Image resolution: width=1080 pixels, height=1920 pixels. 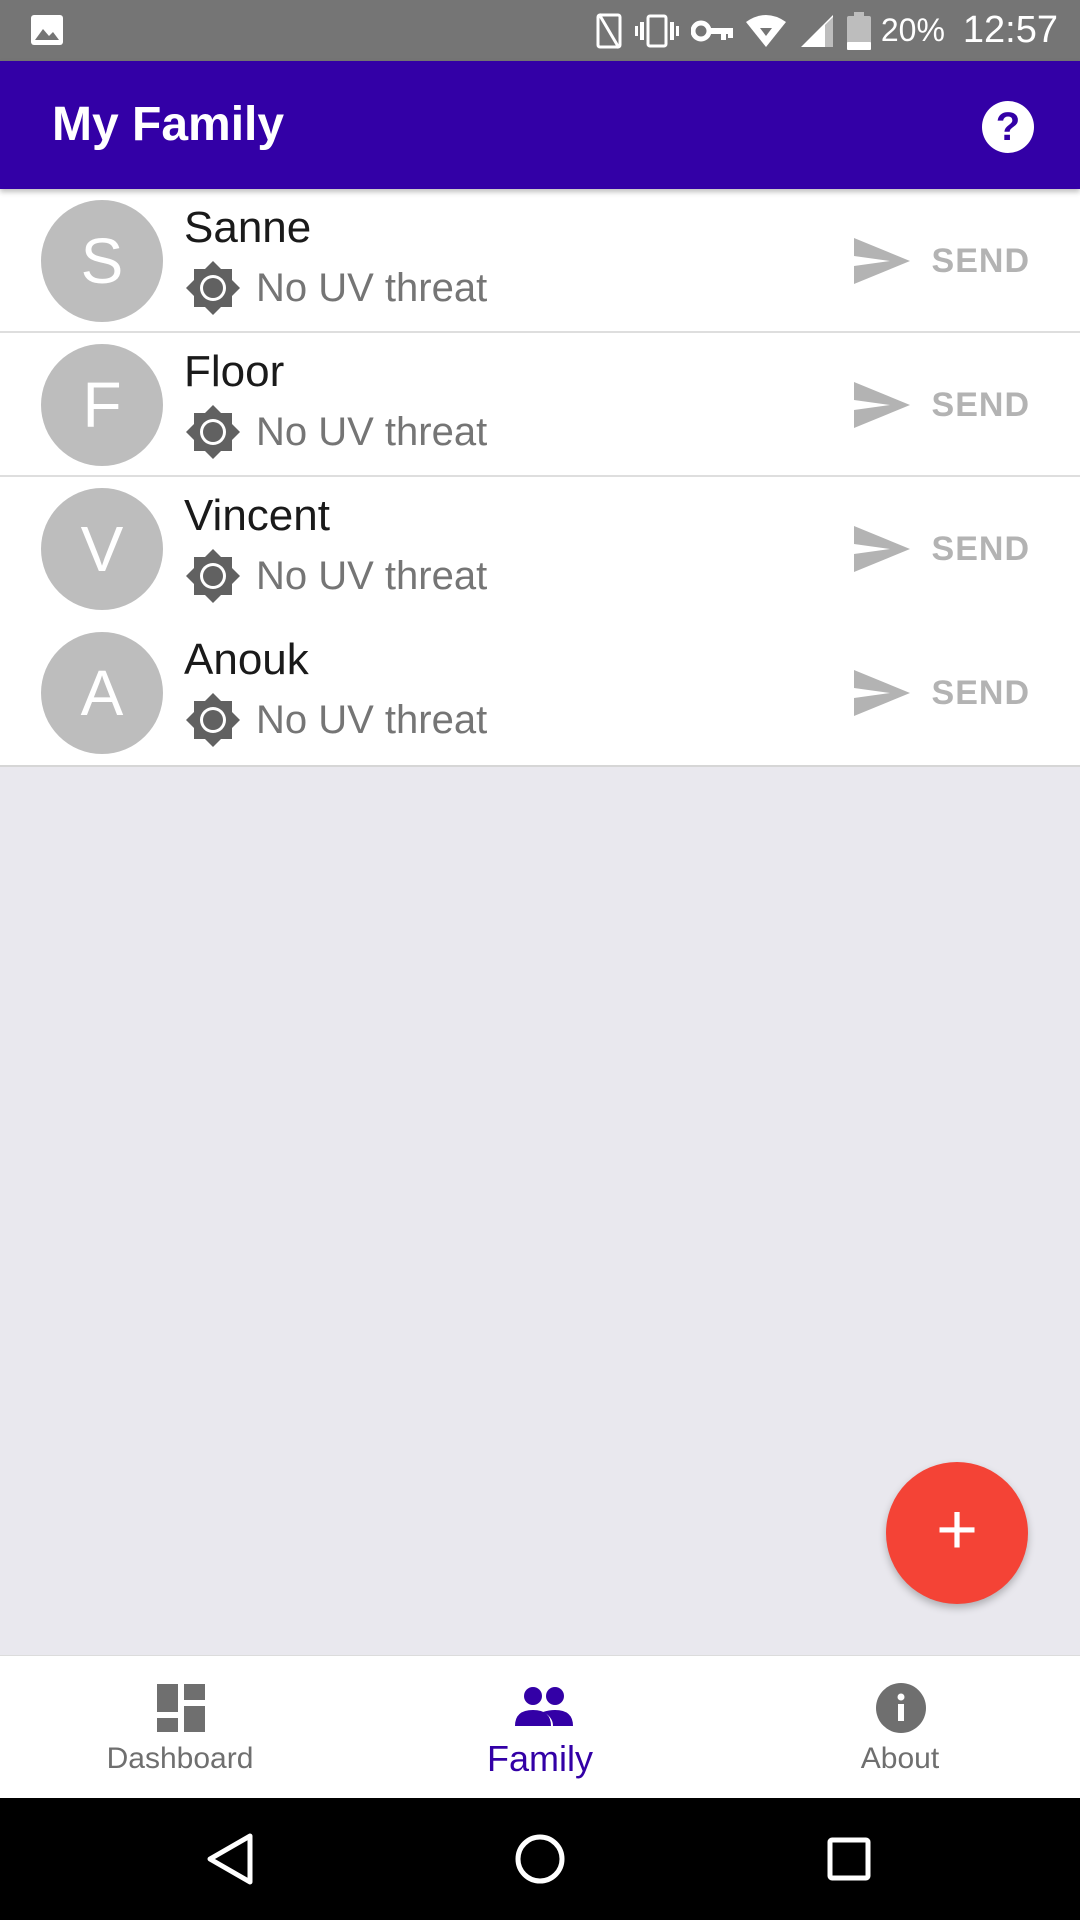 What do you see at coordinates (102, 261) in the screenshot?
I see `avatar: S` at bounding box center [102, 261].